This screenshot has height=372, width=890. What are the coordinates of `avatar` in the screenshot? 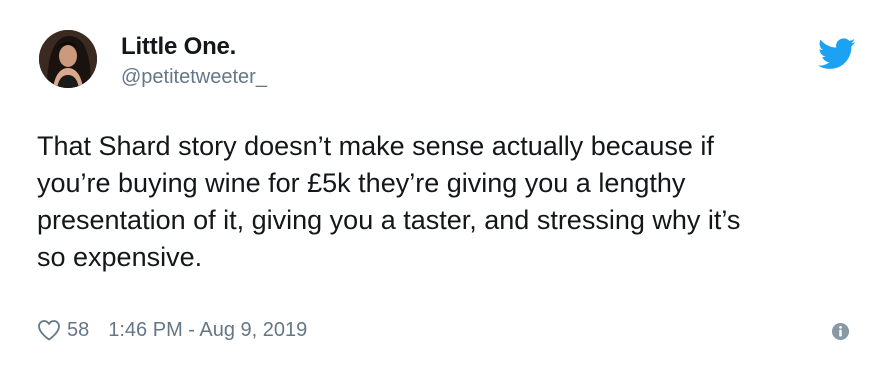 It's located at (68, 59).